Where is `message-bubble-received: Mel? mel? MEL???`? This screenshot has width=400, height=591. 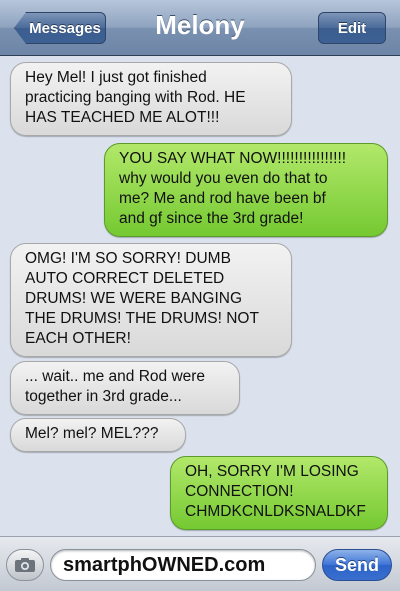
message-bubble-received: Mel? mel? MEL??? is located at coordinates (98, 435).